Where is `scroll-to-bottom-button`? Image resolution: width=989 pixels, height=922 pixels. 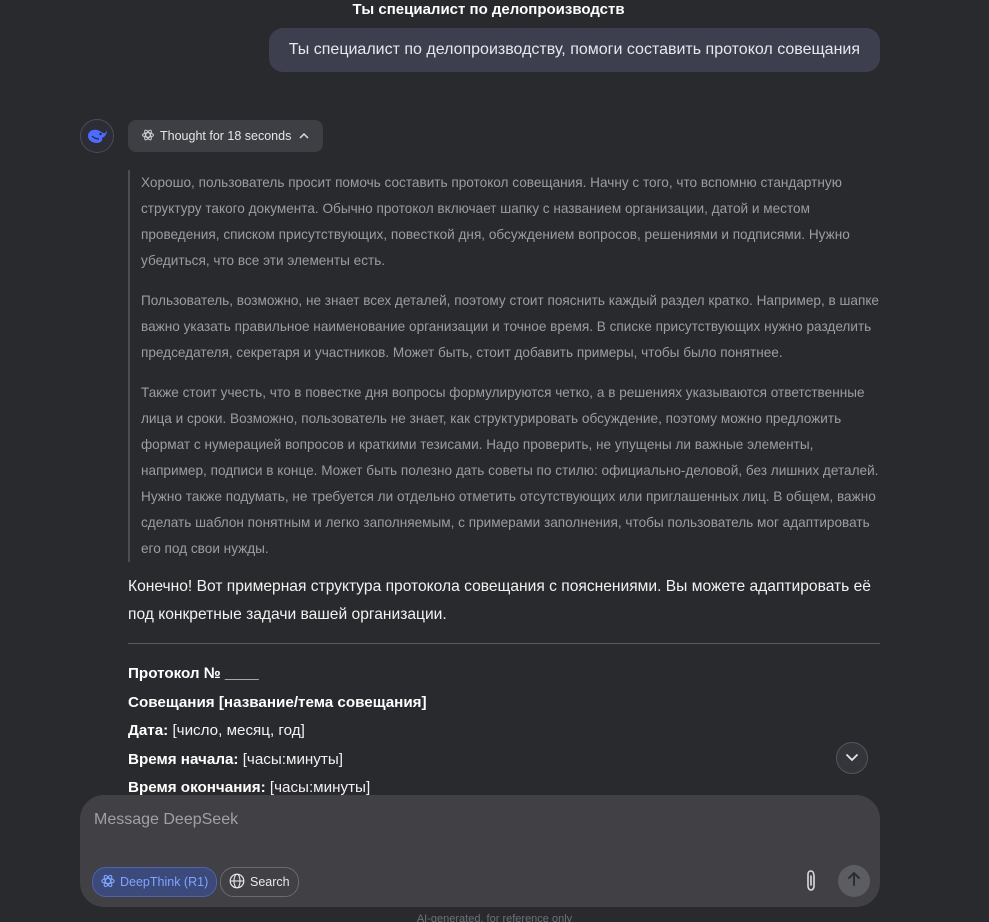 scroll-to-bottom-button is located at coordinates (852, 758).